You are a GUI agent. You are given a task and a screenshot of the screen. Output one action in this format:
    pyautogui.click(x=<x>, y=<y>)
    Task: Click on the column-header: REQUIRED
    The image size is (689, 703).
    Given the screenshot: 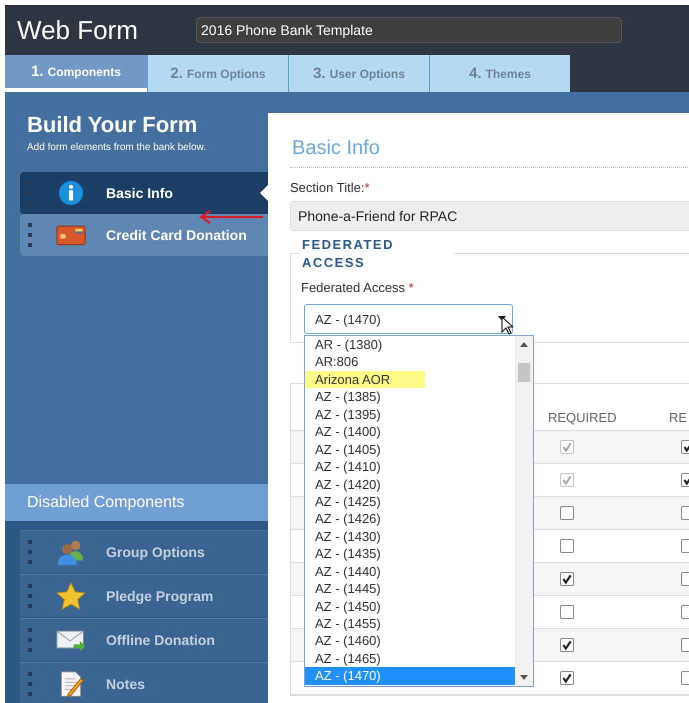 What is the action you would take?
    pyautogui.click(x=582, y=417)
    